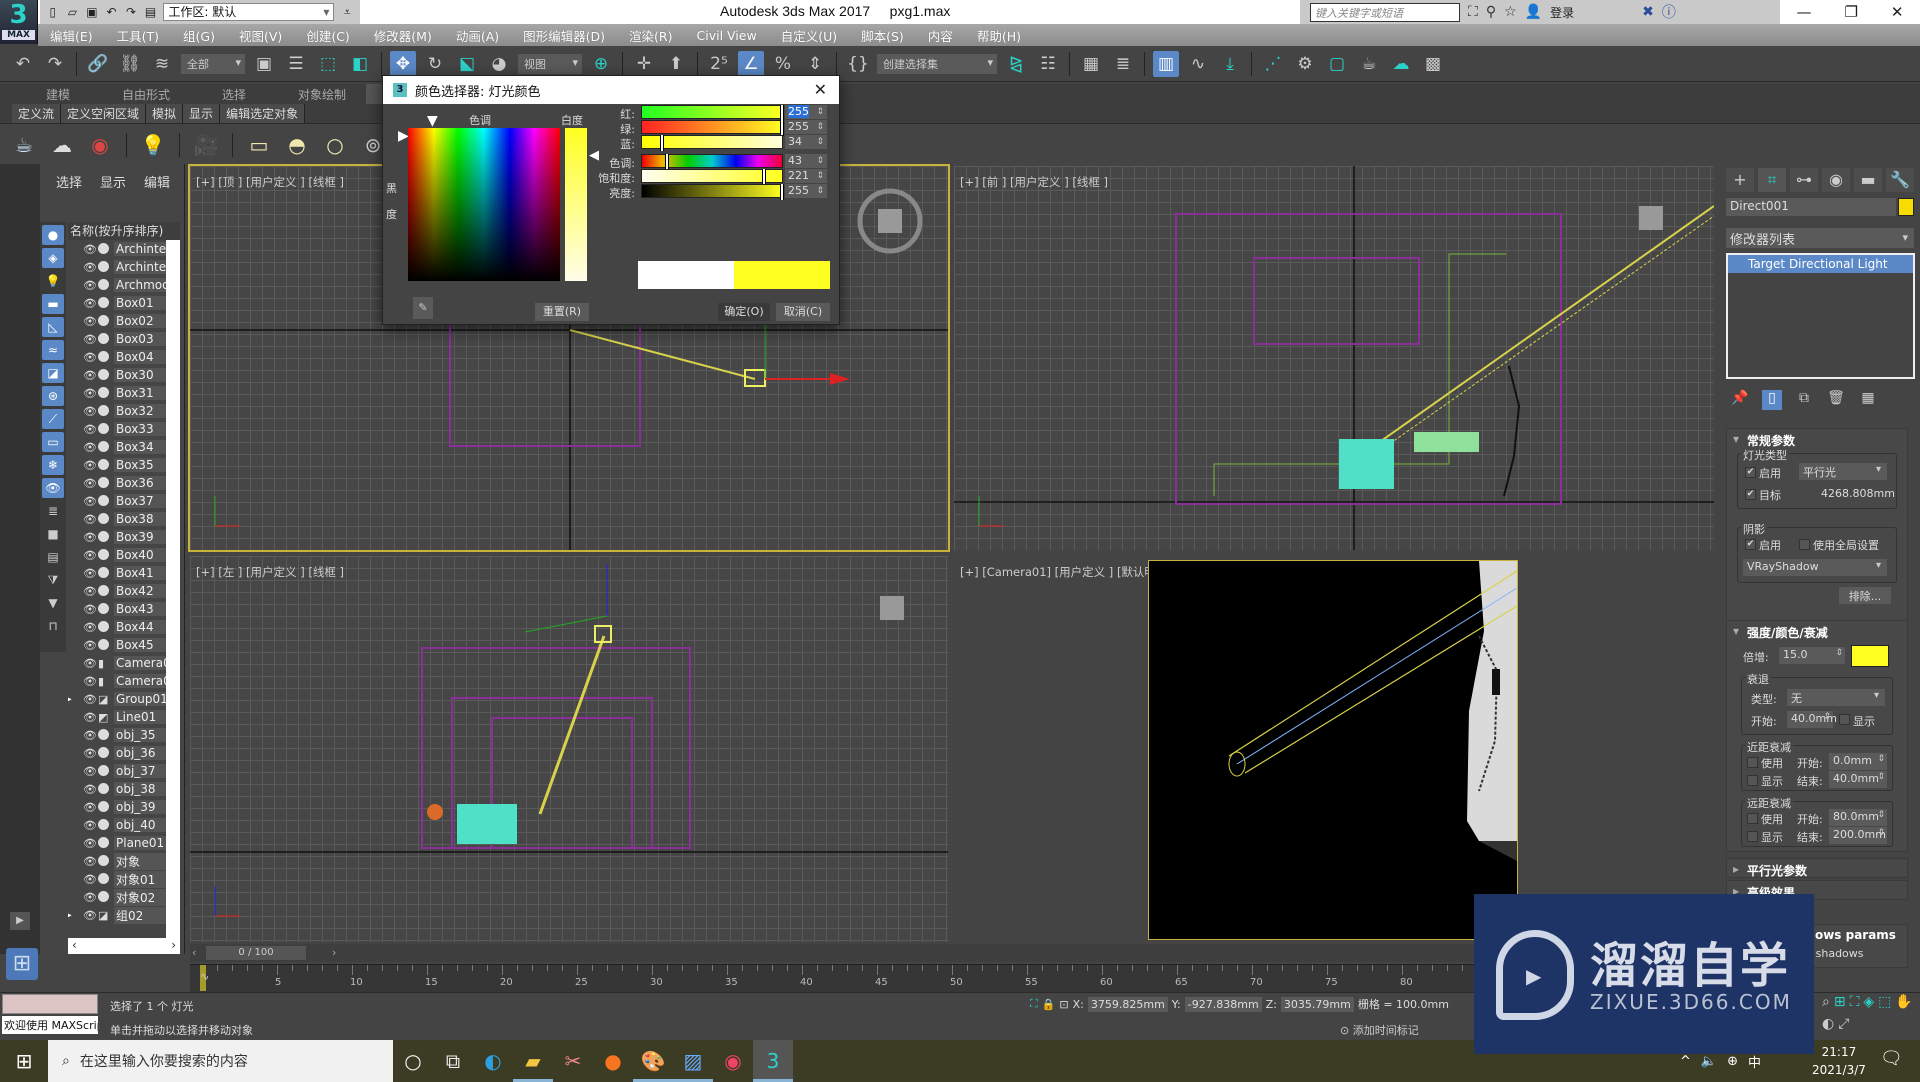 The image size is (1920, 1082). Describe the element at coordinates (58, 94) in the screenshot. I see `ribbon-tab: 建模` at that location.